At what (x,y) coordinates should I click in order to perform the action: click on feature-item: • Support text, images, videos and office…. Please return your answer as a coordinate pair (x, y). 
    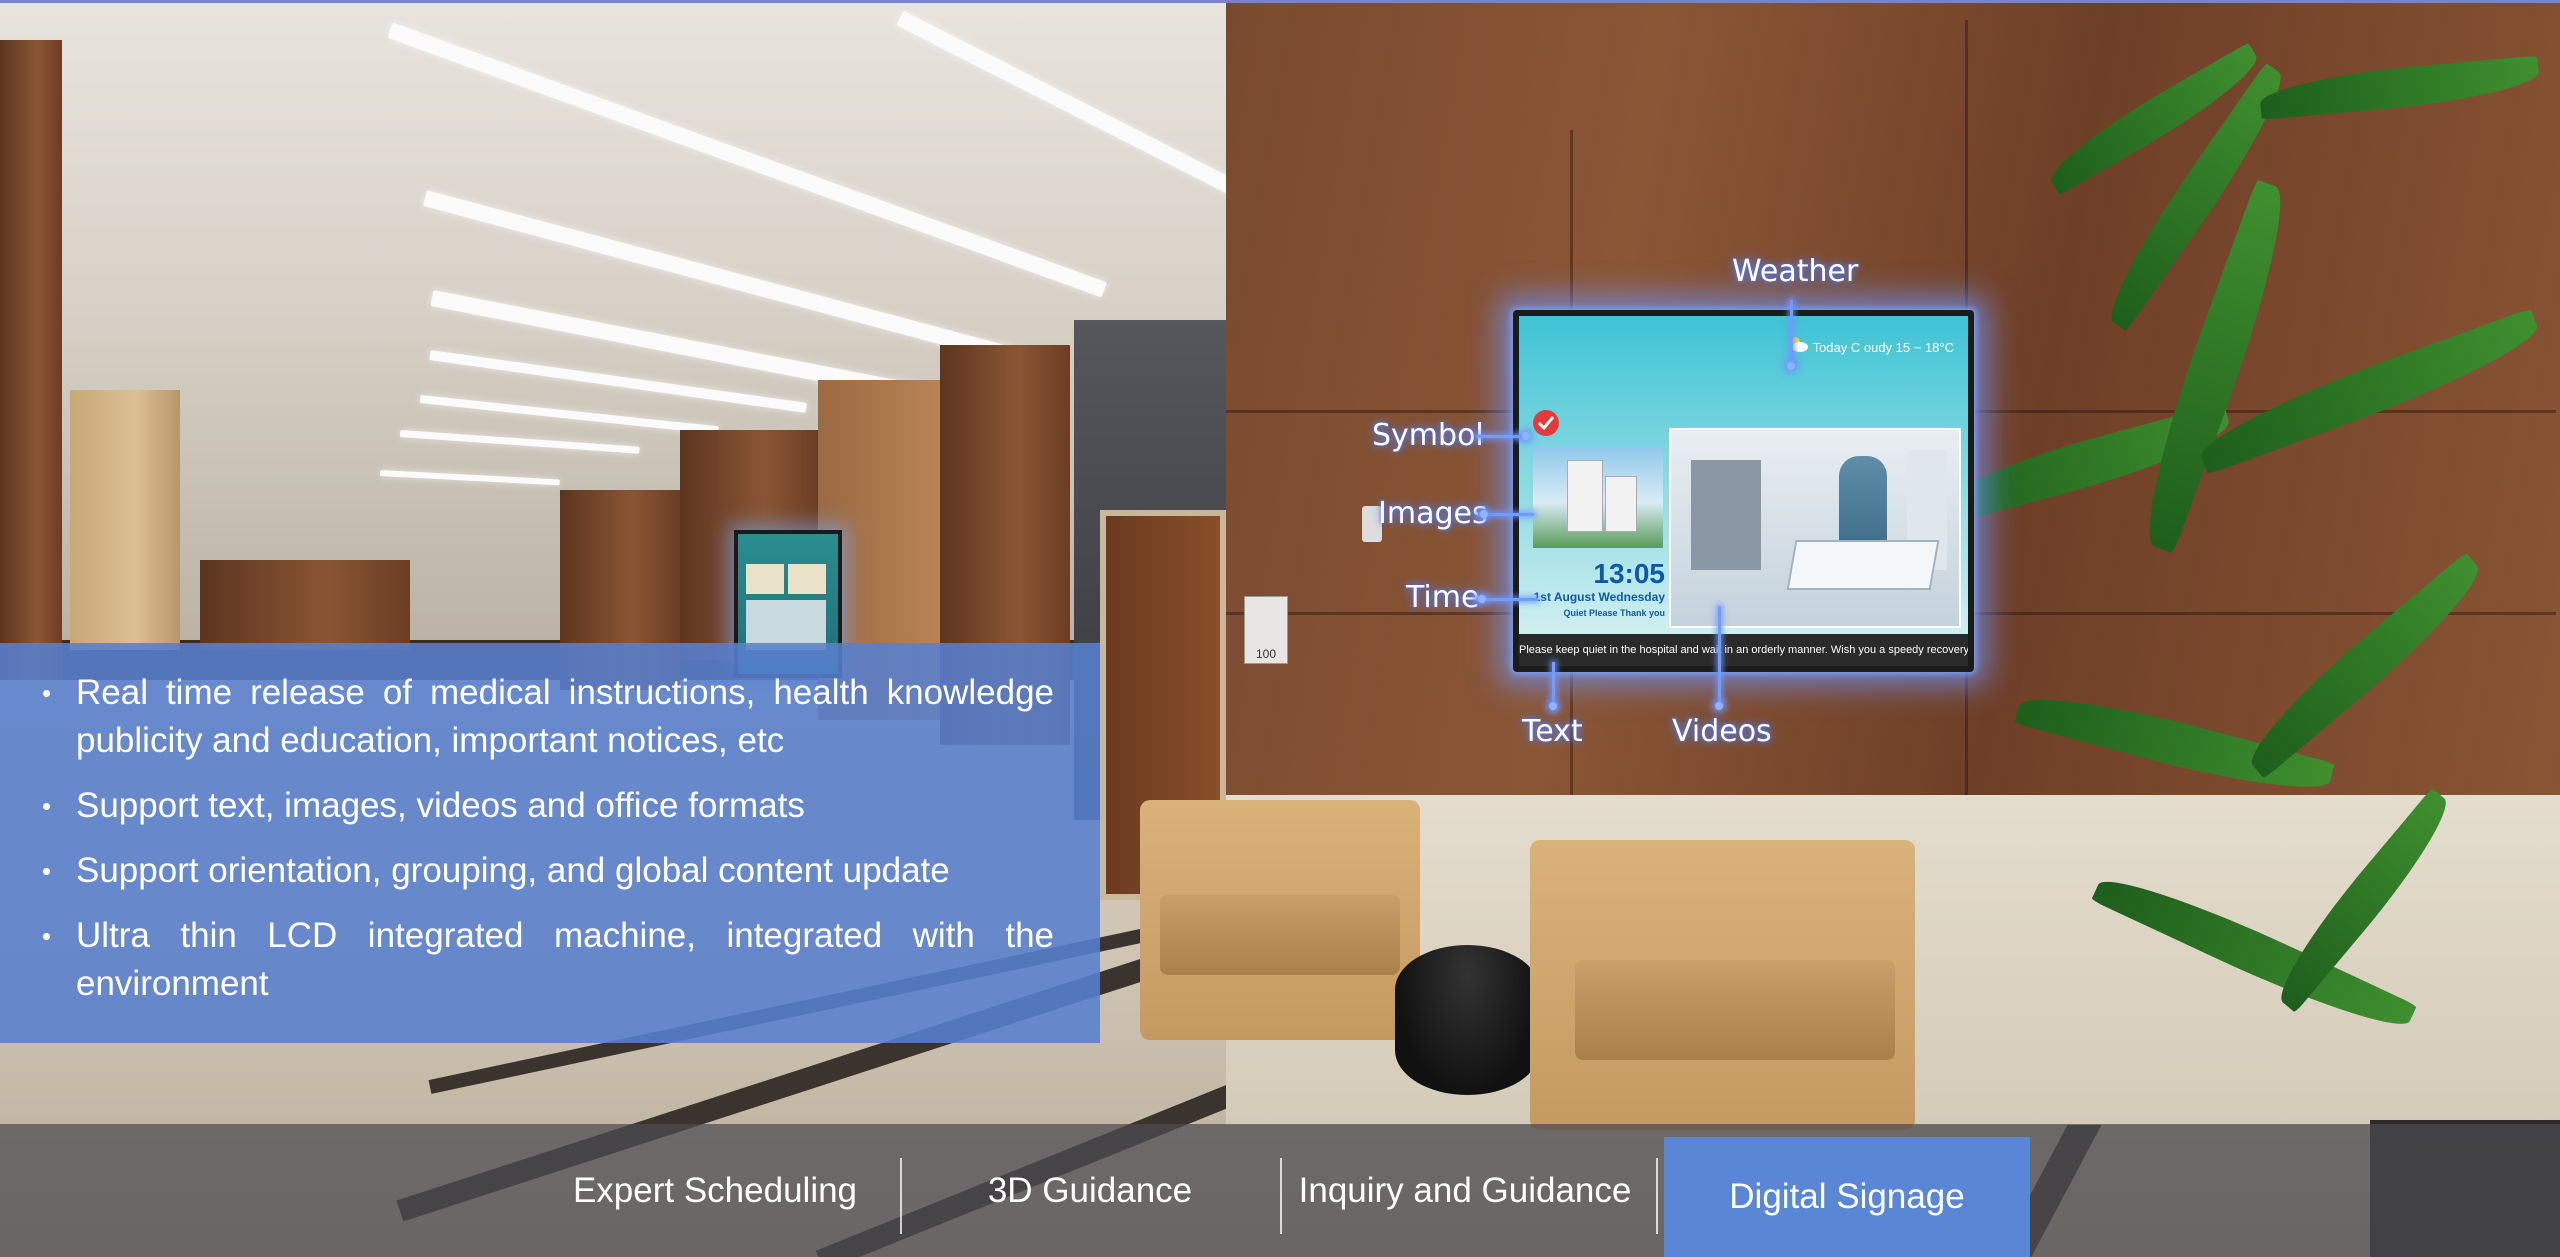
    Looking at the image, I should click on (548, 806).